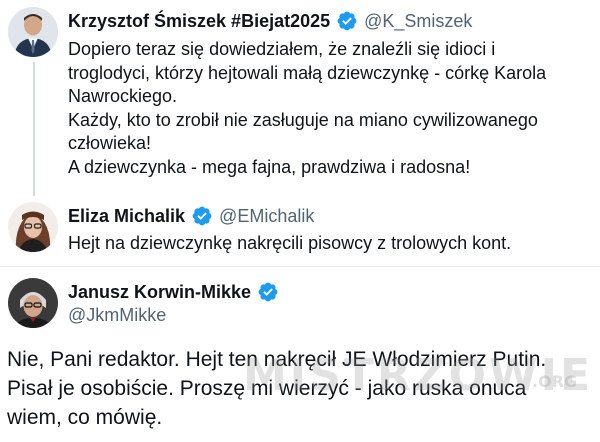  I want to click on avatar-michalik, so click(33, 227).